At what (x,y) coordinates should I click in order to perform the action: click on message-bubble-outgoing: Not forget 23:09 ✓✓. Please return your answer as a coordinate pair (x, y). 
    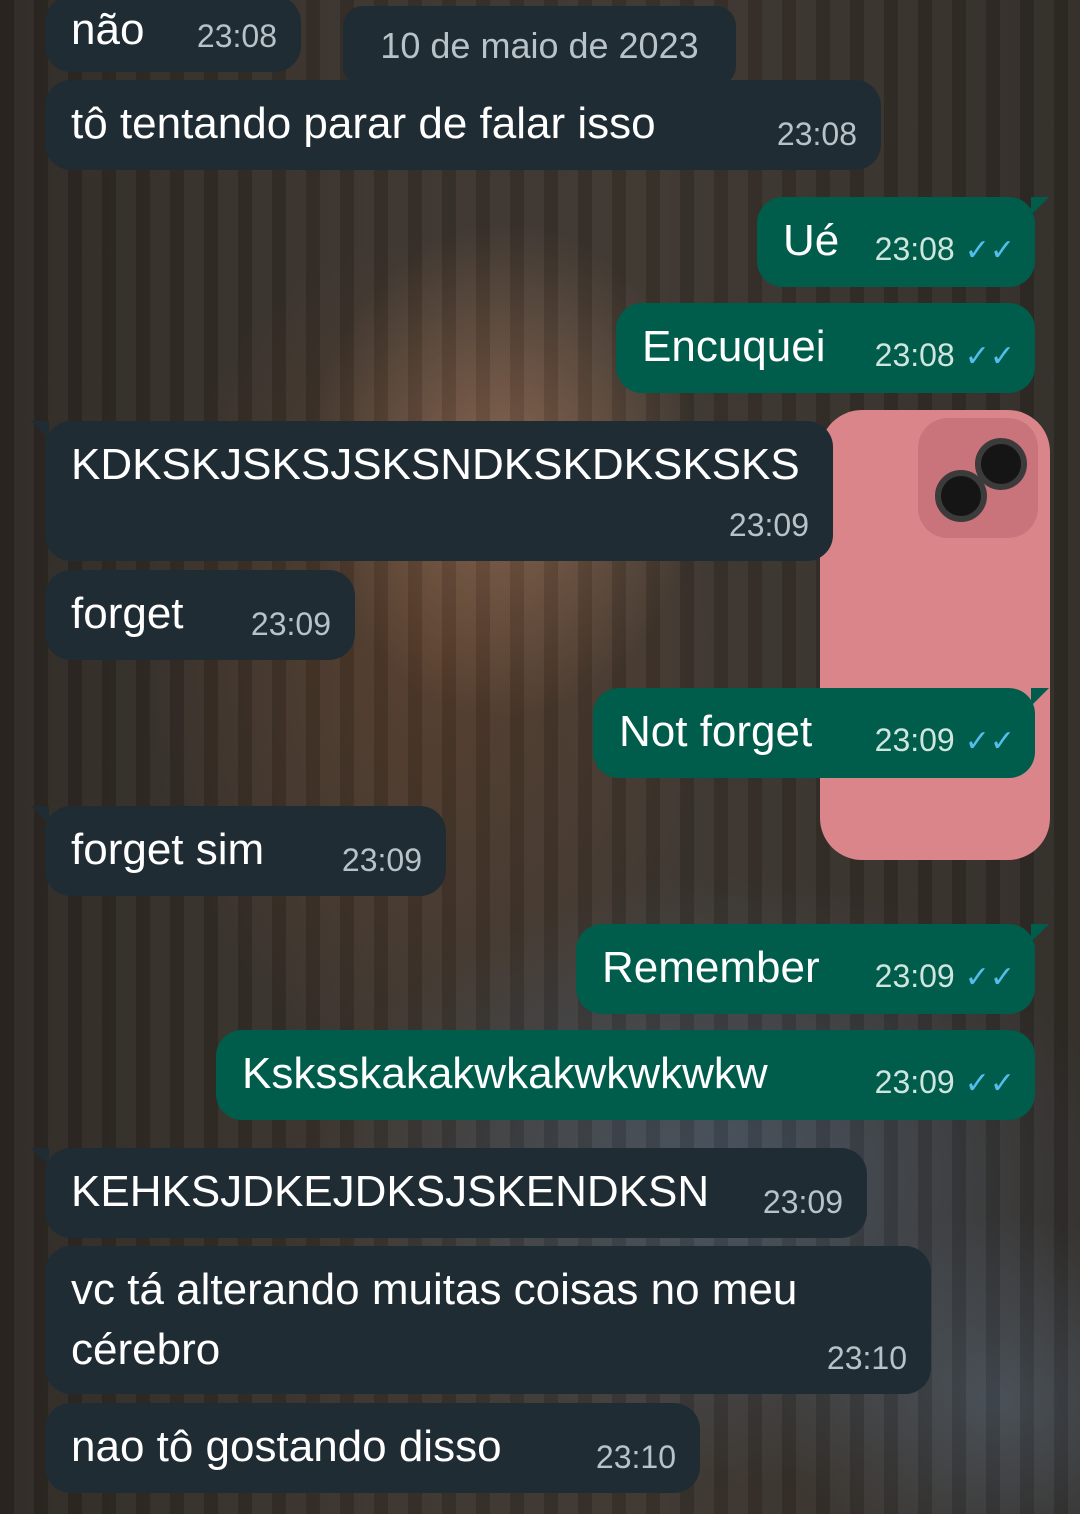
    Looking at the image, I should click on (821, 733).